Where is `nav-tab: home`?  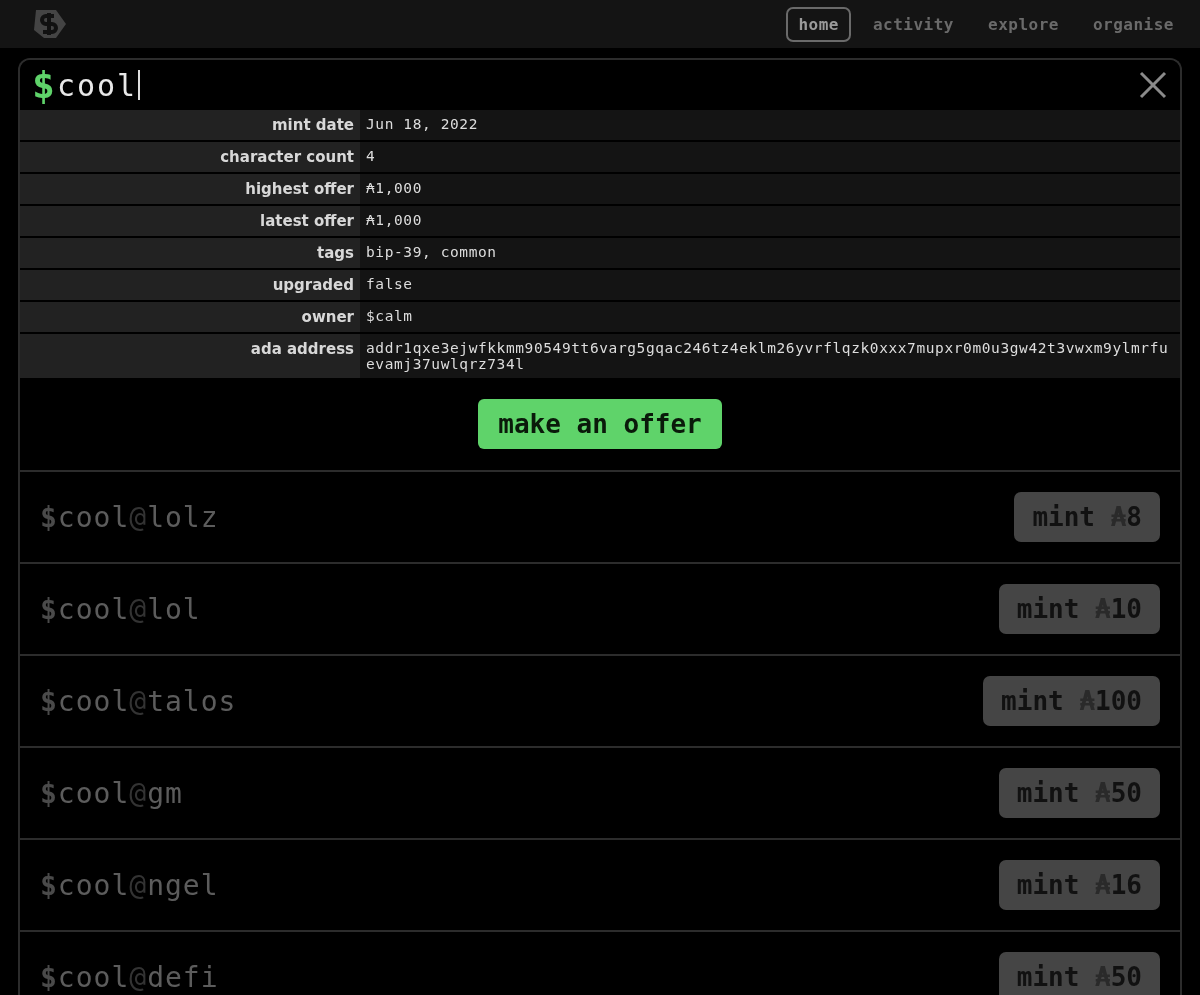 nav-tab: home is located at coordinates (818, 24).